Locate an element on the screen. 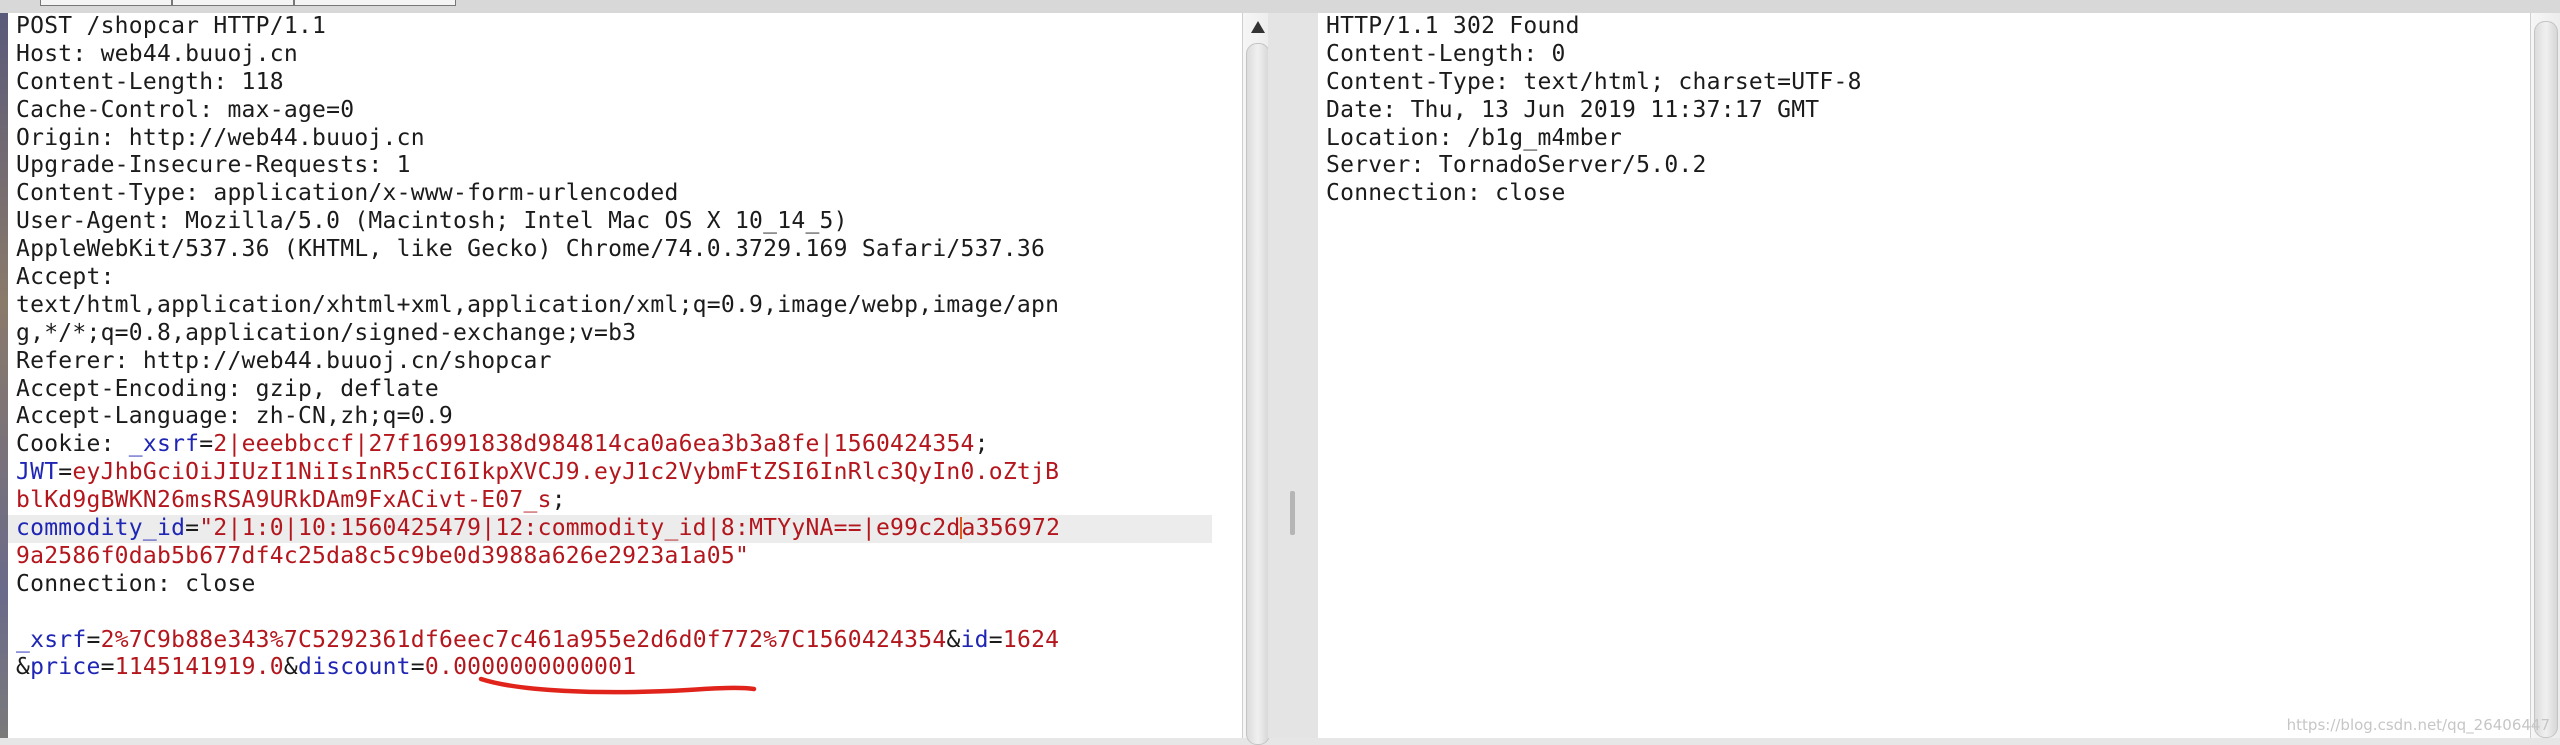 This screenshot has width=2560, height=745. request-text-segment: Origin: http://web44.buuoj.cn is located at coordinates (220, 137).